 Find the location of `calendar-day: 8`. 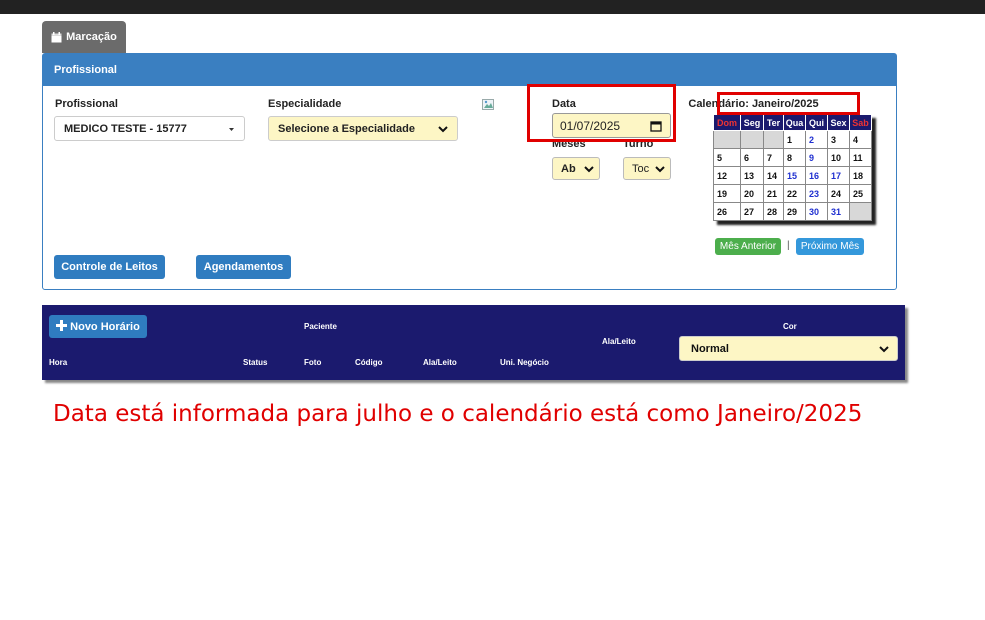

calendar-day: 8 is located at coordinates (794, 157).